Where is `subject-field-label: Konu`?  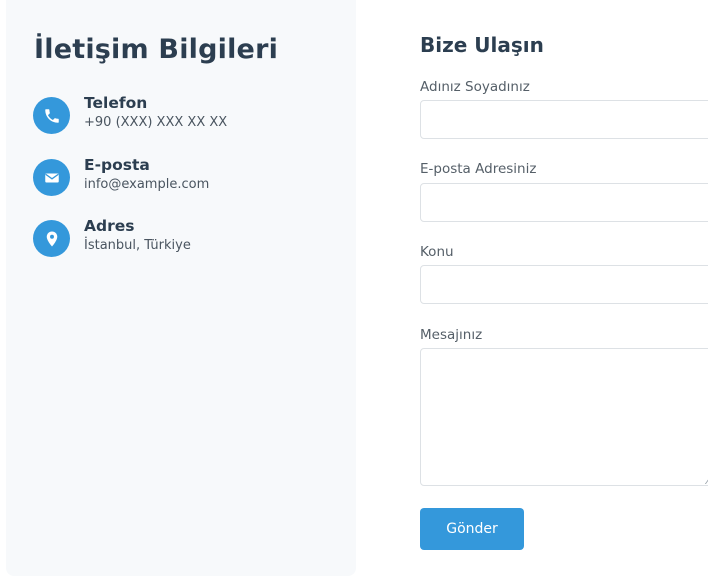
subject-field-label: Konu is located at coordinates (437, 252).